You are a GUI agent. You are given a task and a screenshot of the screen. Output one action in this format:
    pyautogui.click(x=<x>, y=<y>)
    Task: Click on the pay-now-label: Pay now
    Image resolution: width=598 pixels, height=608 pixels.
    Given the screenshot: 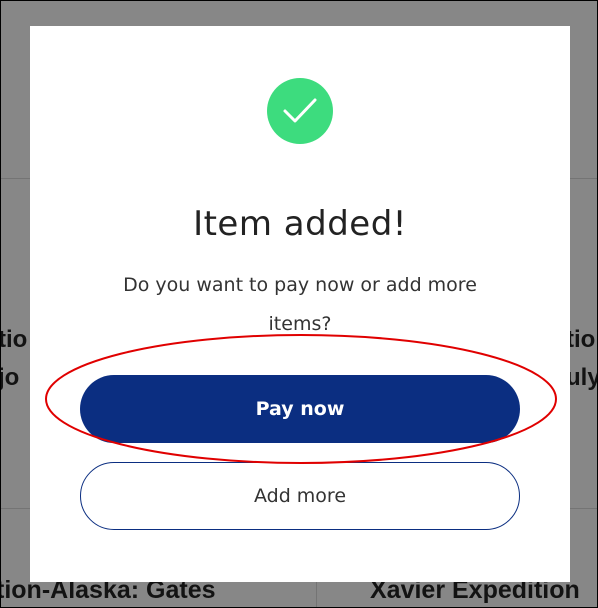 What is the action you would take?
    pyautogui.click(x=300, y=409)
    